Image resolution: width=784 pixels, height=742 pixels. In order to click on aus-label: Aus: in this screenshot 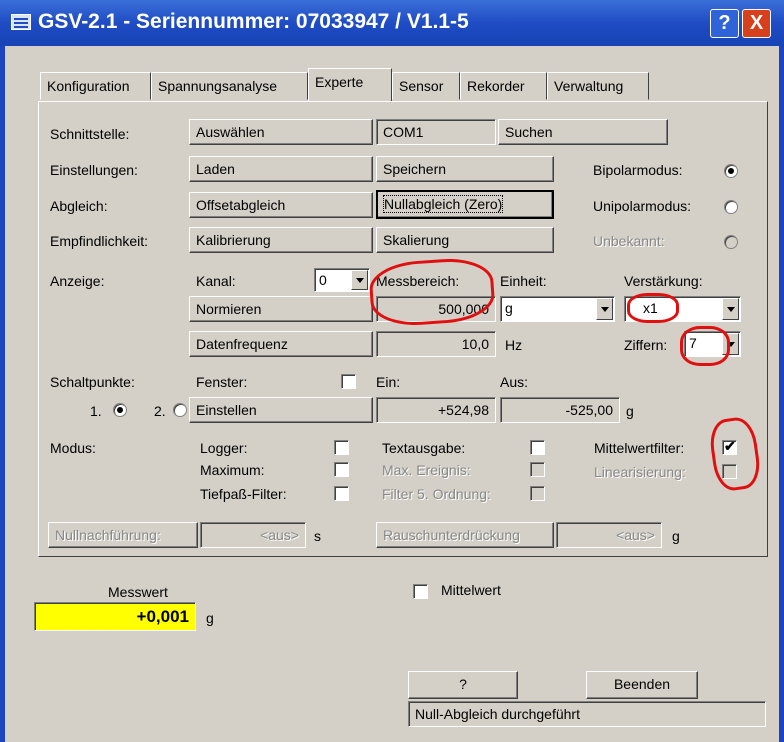, I will do `click(514, 382)`.